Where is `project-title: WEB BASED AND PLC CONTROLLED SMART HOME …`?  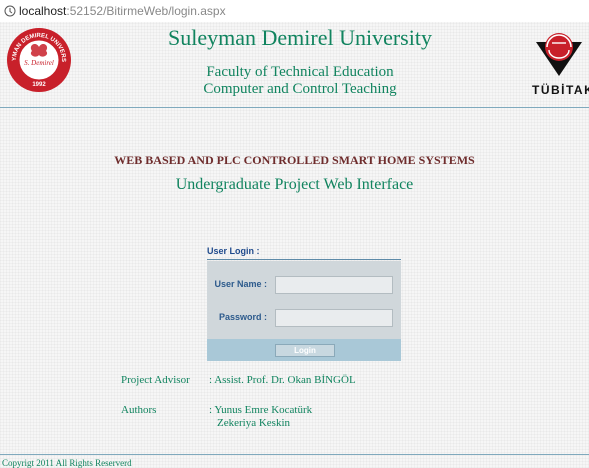 project-title: WEB BASED AND PLC CONTROLLED SMART HOME … is located at coordinates (294, 160).